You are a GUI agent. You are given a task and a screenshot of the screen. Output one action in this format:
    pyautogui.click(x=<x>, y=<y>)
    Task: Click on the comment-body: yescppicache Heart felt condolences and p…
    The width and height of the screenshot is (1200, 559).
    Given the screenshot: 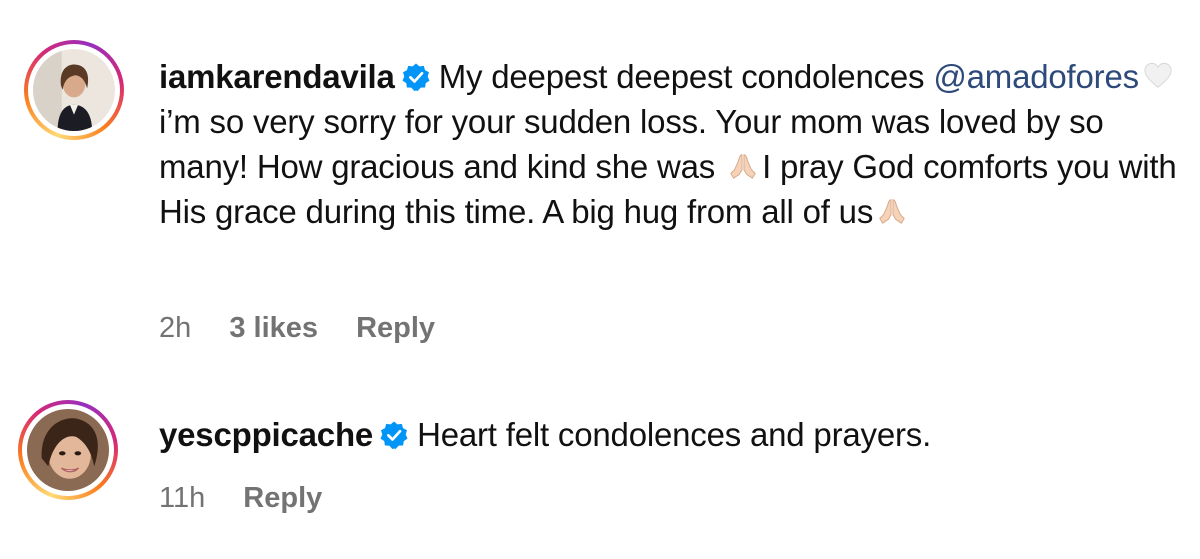 What is the action you would take?
    pyautogui.click(x=671, y=434)
    